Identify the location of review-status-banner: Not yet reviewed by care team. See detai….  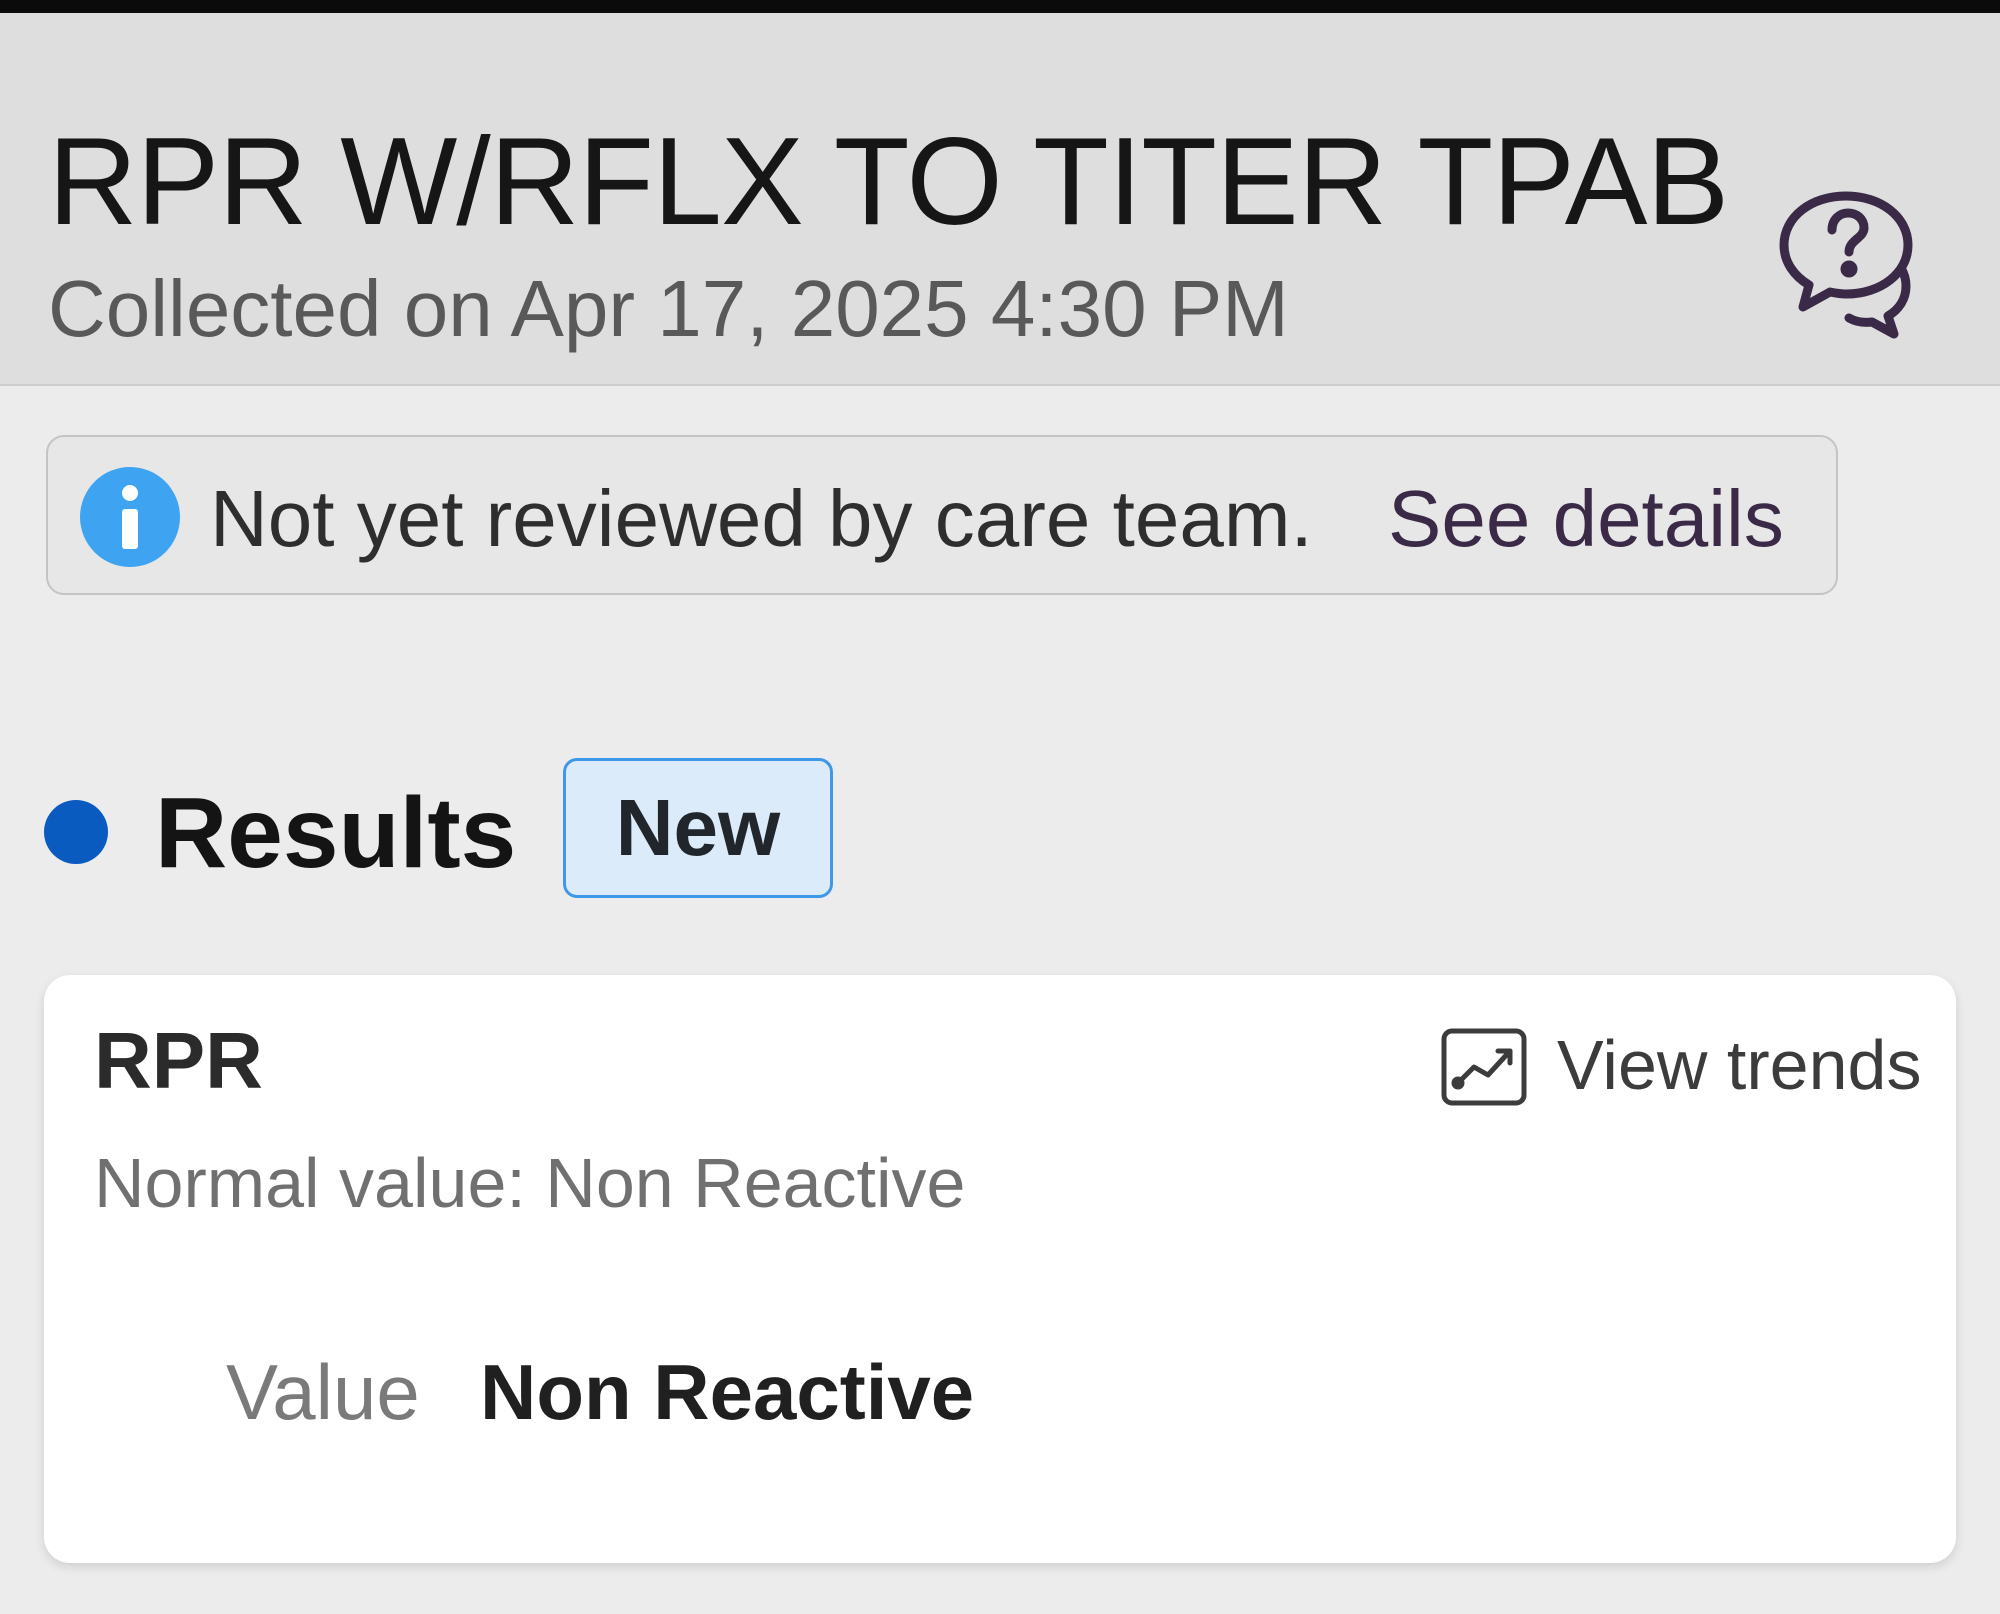
(942, 515).